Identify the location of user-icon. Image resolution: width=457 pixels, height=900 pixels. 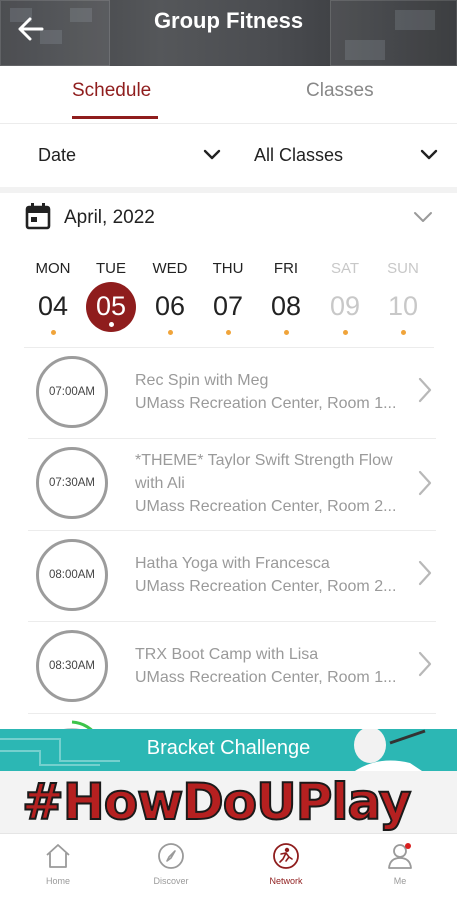
(400, 856).